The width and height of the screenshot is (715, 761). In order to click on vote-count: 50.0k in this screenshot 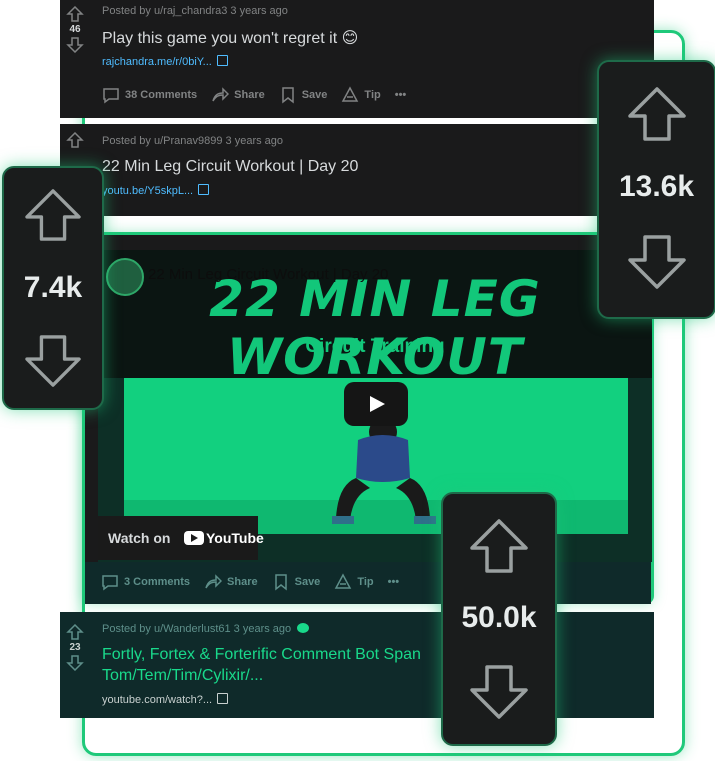, I will do `click(499, 617)`.